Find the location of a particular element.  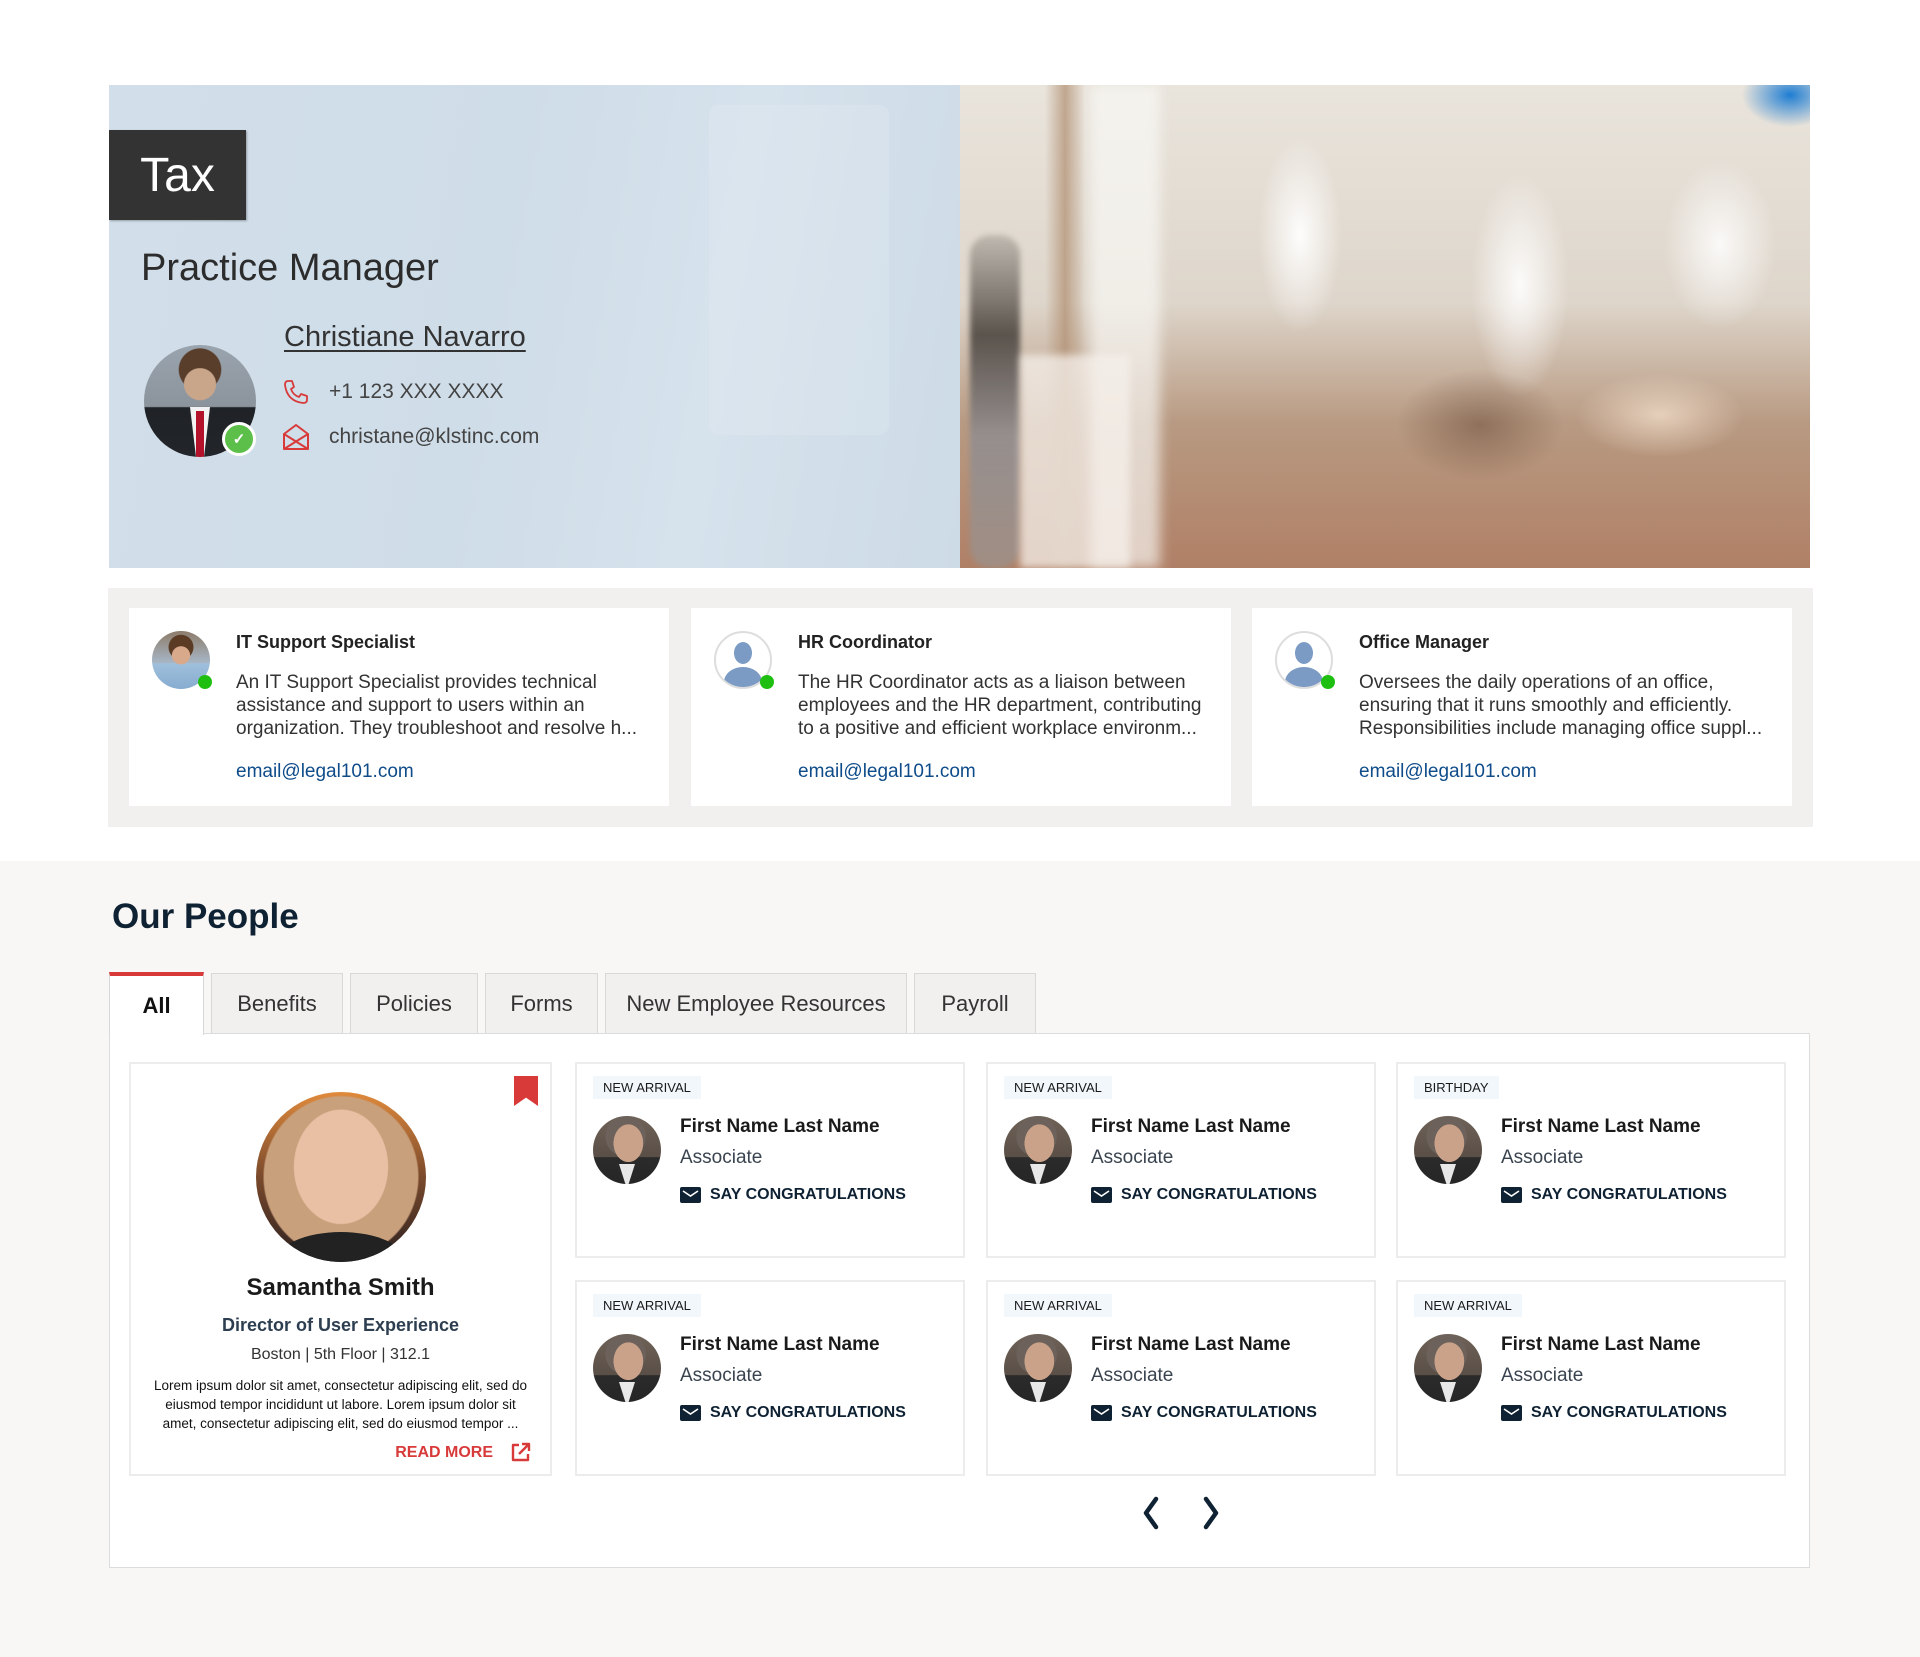

contact-name-link: Christiane Navarro is located at coordinates (405, 337).